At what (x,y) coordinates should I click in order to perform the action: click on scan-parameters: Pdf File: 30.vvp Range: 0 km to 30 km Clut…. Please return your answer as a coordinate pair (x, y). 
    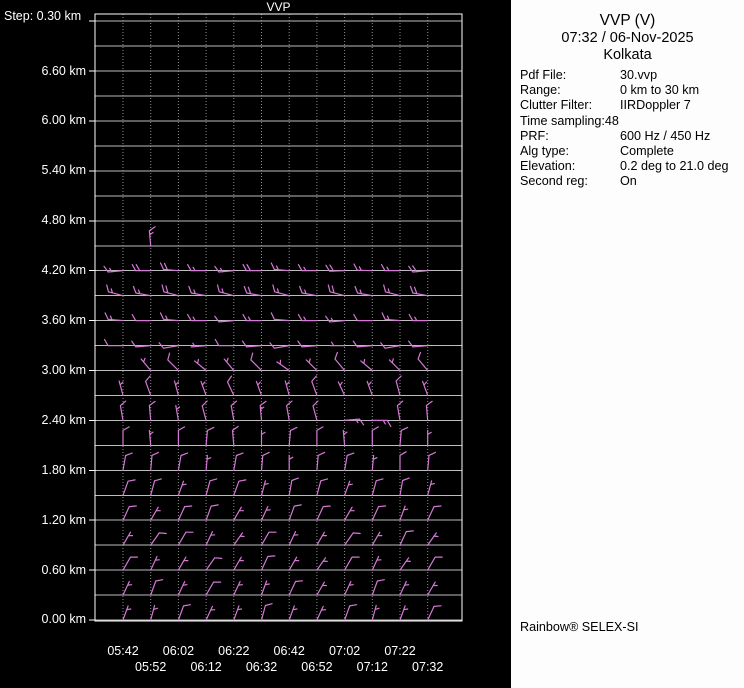
    Looking at the image, I should click on (627, 129).